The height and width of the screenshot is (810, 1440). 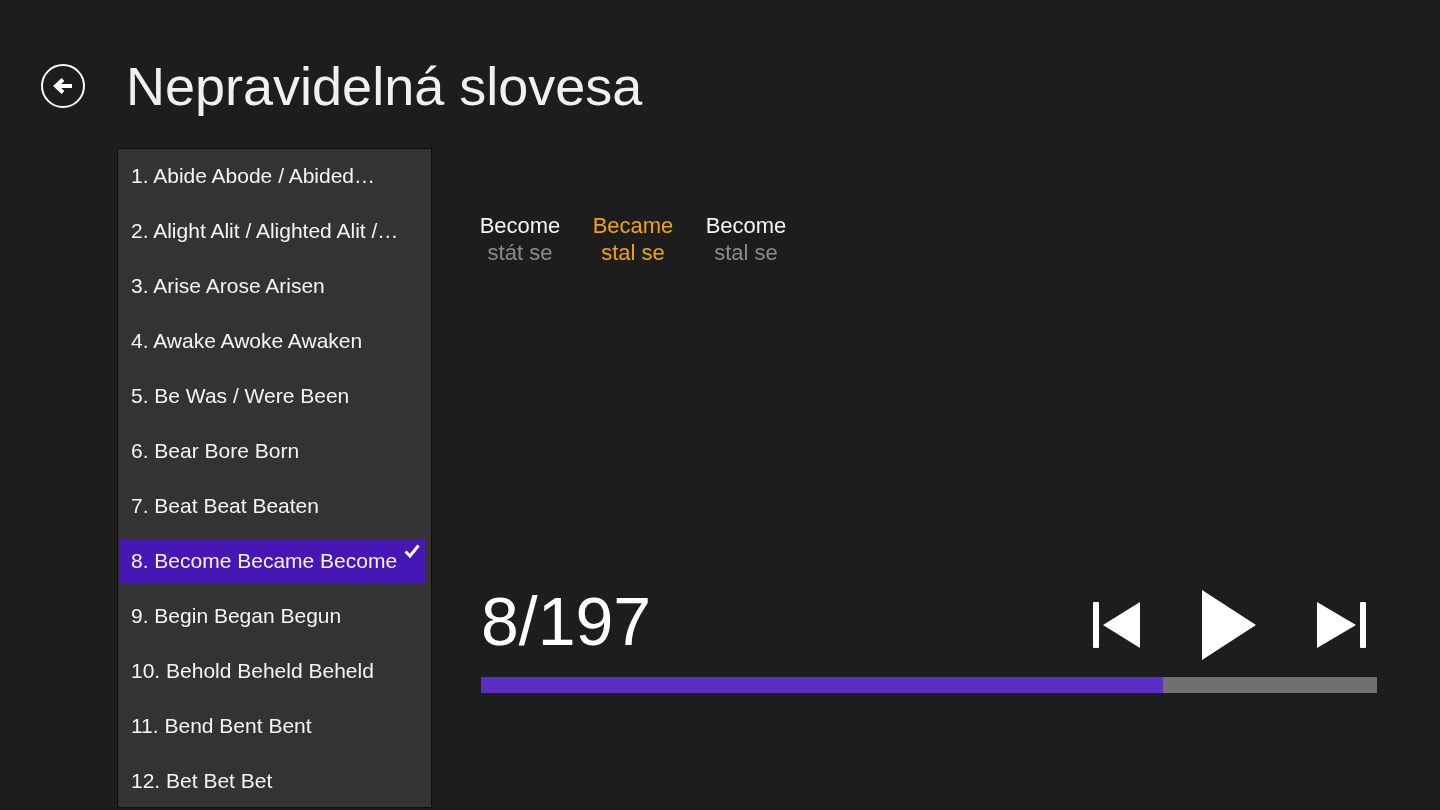 I want to click on list-item: 6. Bear Bore Born, so click(x=272, y=451).